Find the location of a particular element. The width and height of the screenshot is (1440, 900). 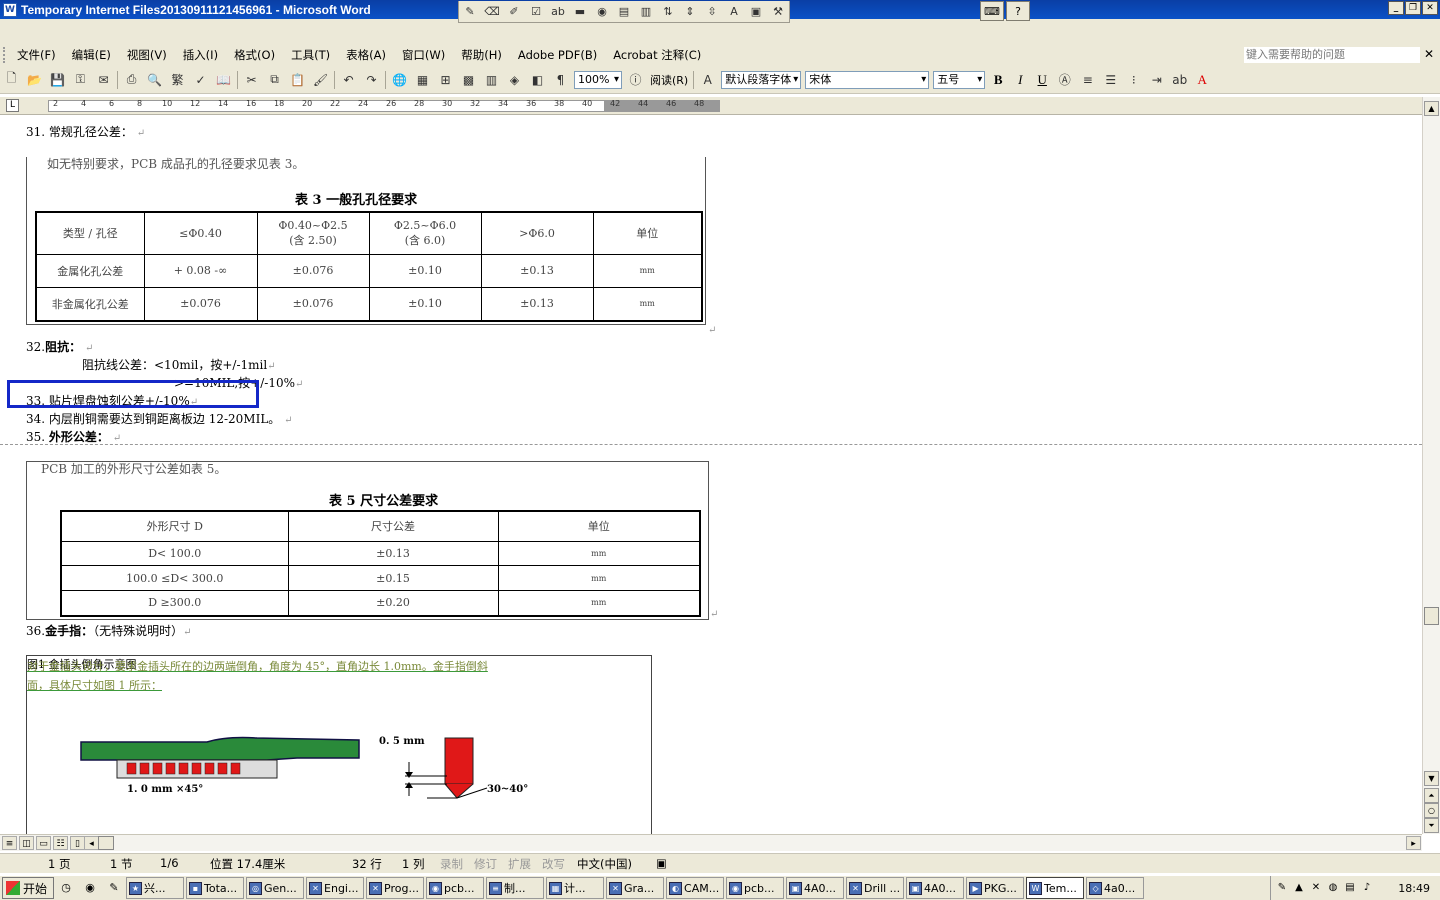

clock: 18:49 is located at coordinates (1414, 888).